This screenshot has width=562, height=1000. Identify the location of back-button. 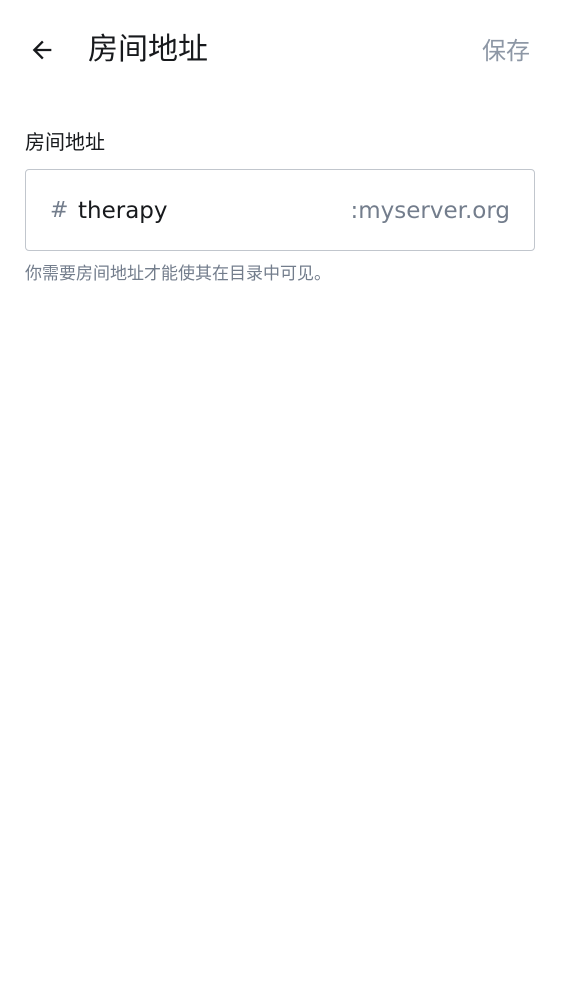
(42, 50).